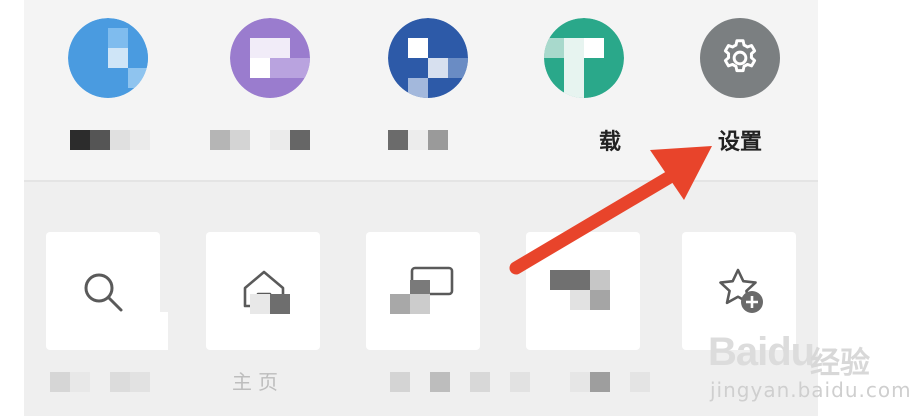 The image size is (924, 416). I want to click on watermark-url: jingyan.baidu.com, so click(811, 390).